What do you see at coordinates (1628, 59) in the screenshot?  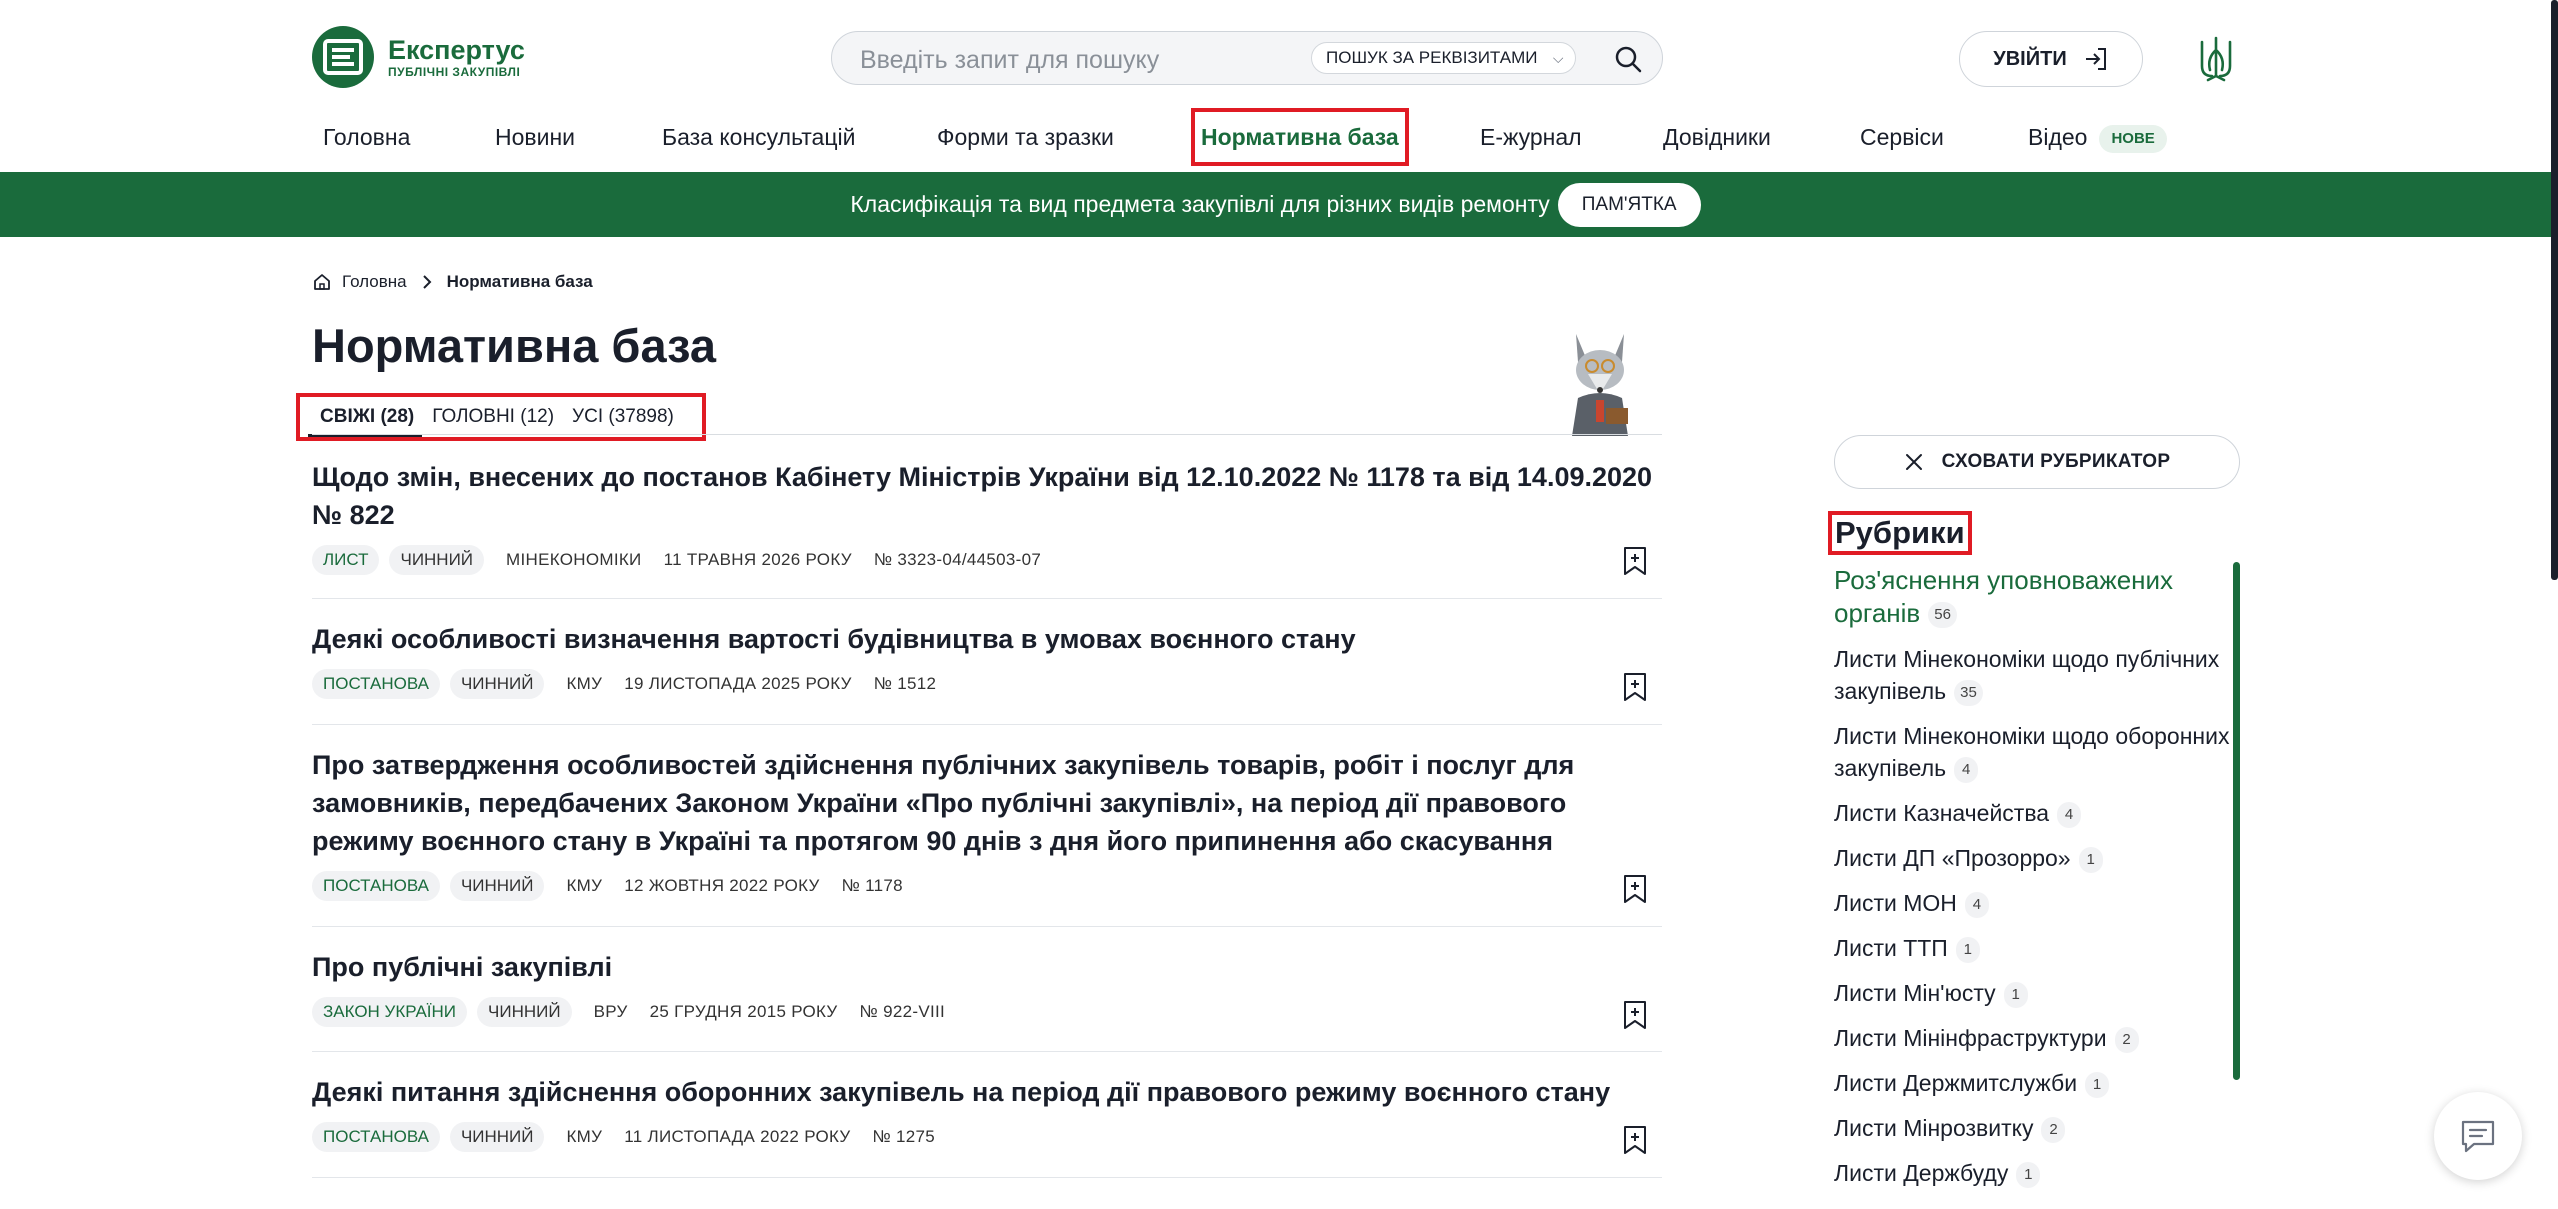 I see `search-icon` at bounding box center [1628, 59].